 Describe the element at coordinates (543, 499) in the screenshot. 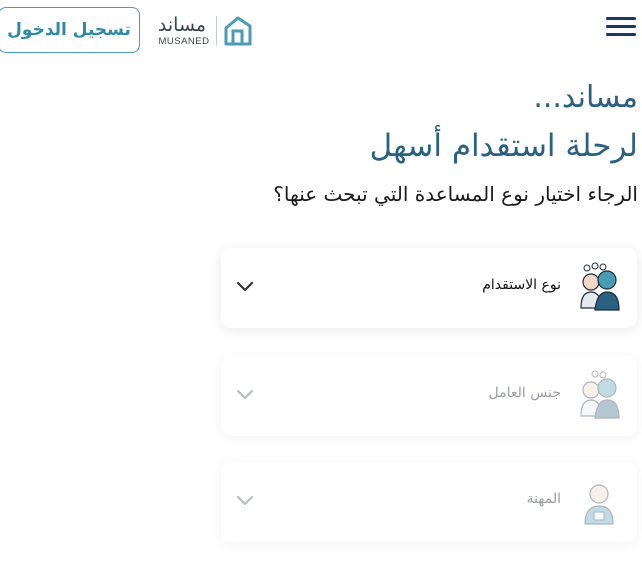

I see `profession-label: المهنة` at that location.